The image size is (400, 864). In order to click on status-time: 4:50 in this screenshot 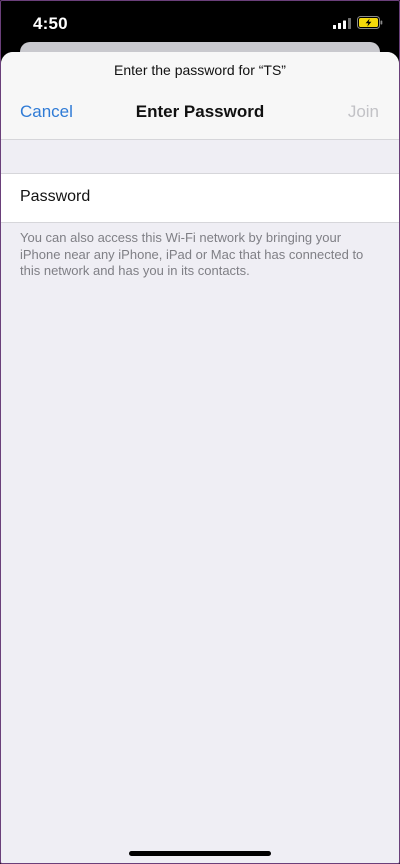, I will do `click(50, 23)`.